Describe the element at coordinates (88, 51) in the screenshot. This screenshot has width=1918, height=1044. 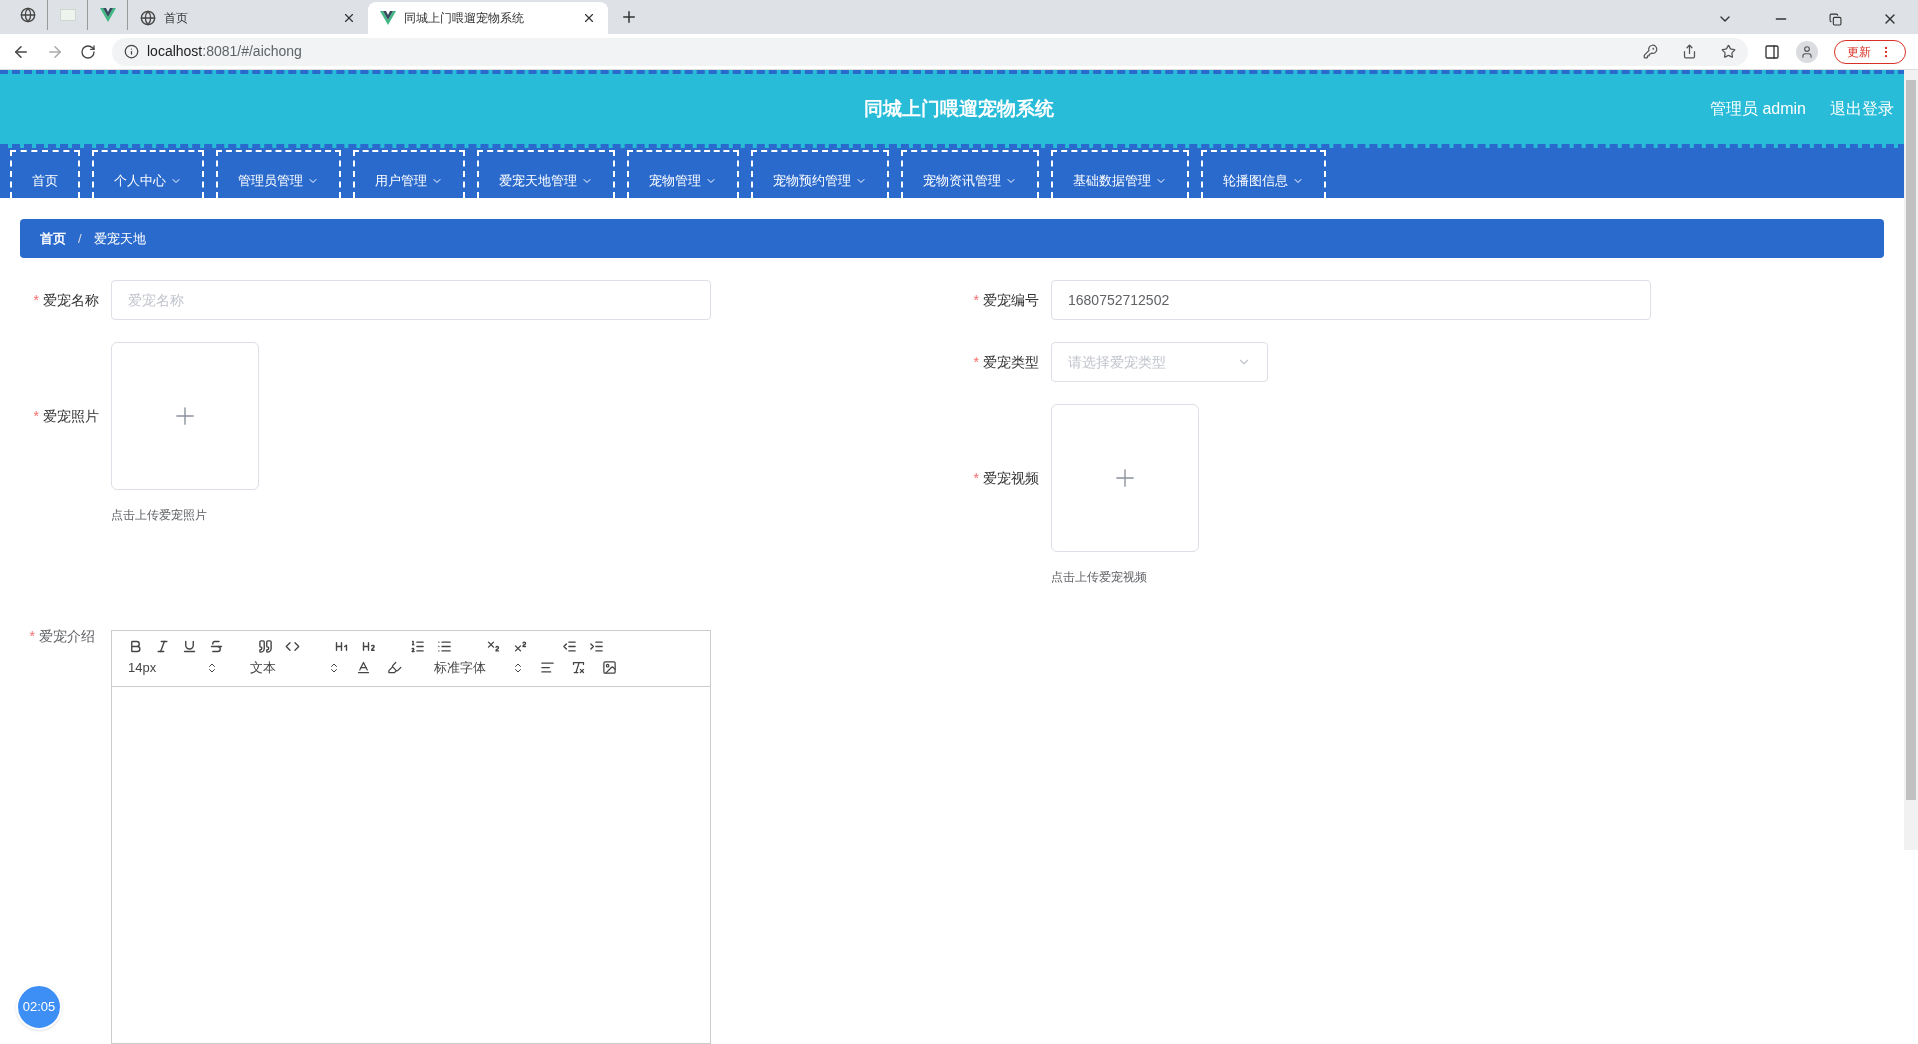
I see `reload-icon` at that location.